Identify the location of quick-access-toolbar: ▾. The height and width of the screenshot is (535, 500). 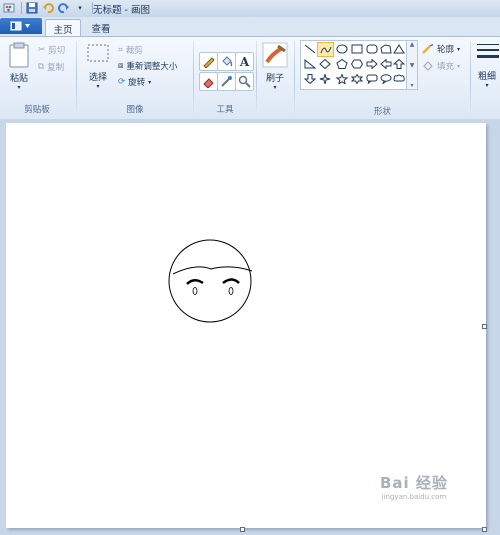
(49, 8).